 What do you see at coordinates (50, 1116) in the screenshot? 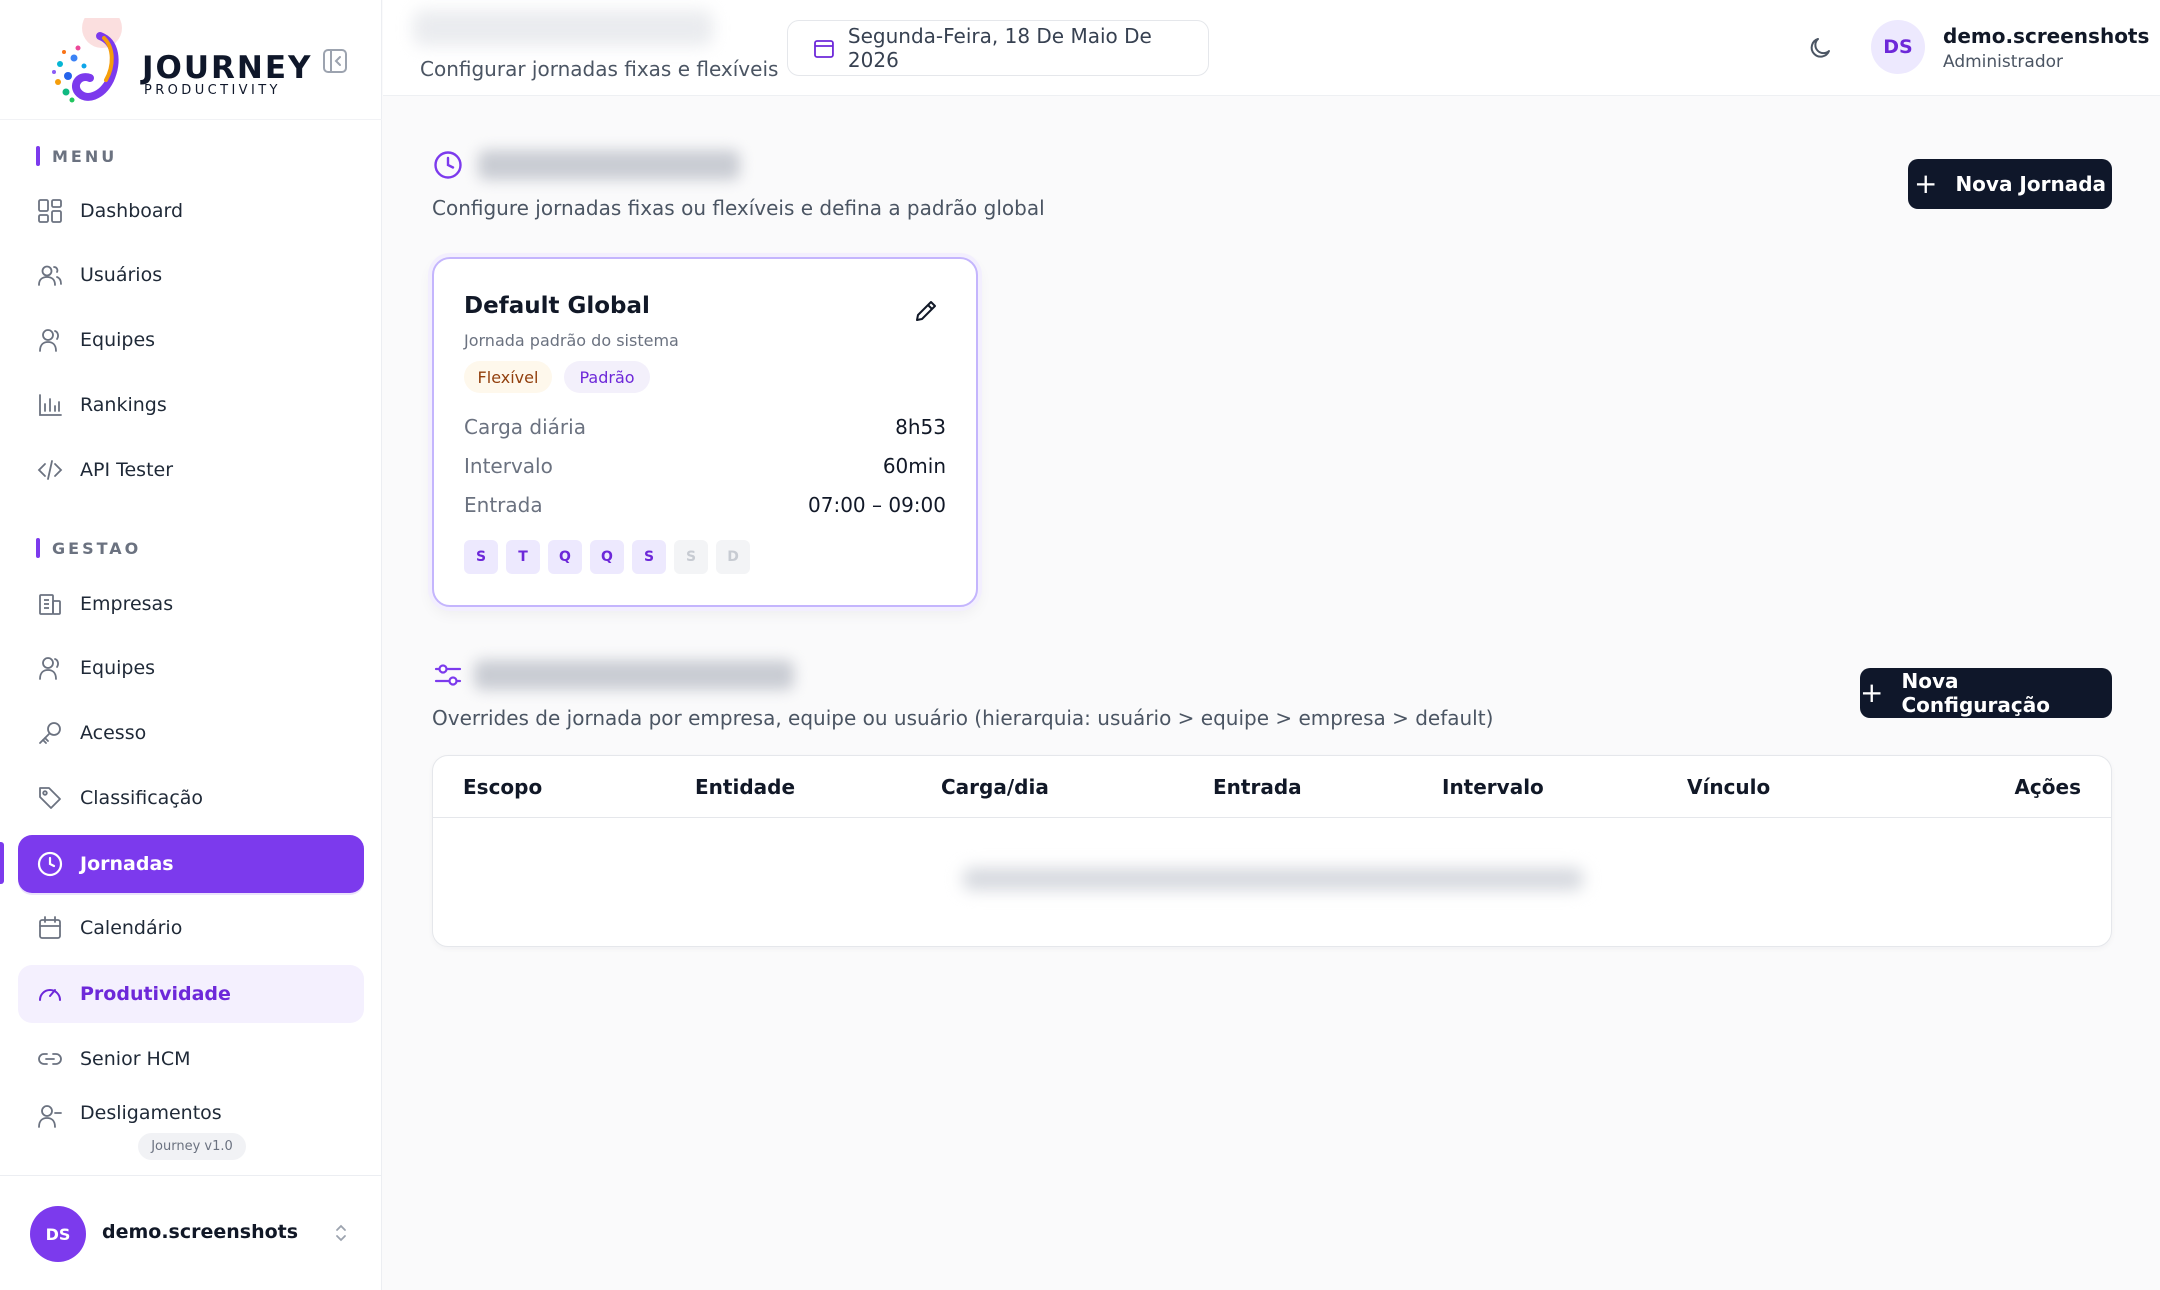
I see `user-minus-icon` at bounding box center [50, 1116].